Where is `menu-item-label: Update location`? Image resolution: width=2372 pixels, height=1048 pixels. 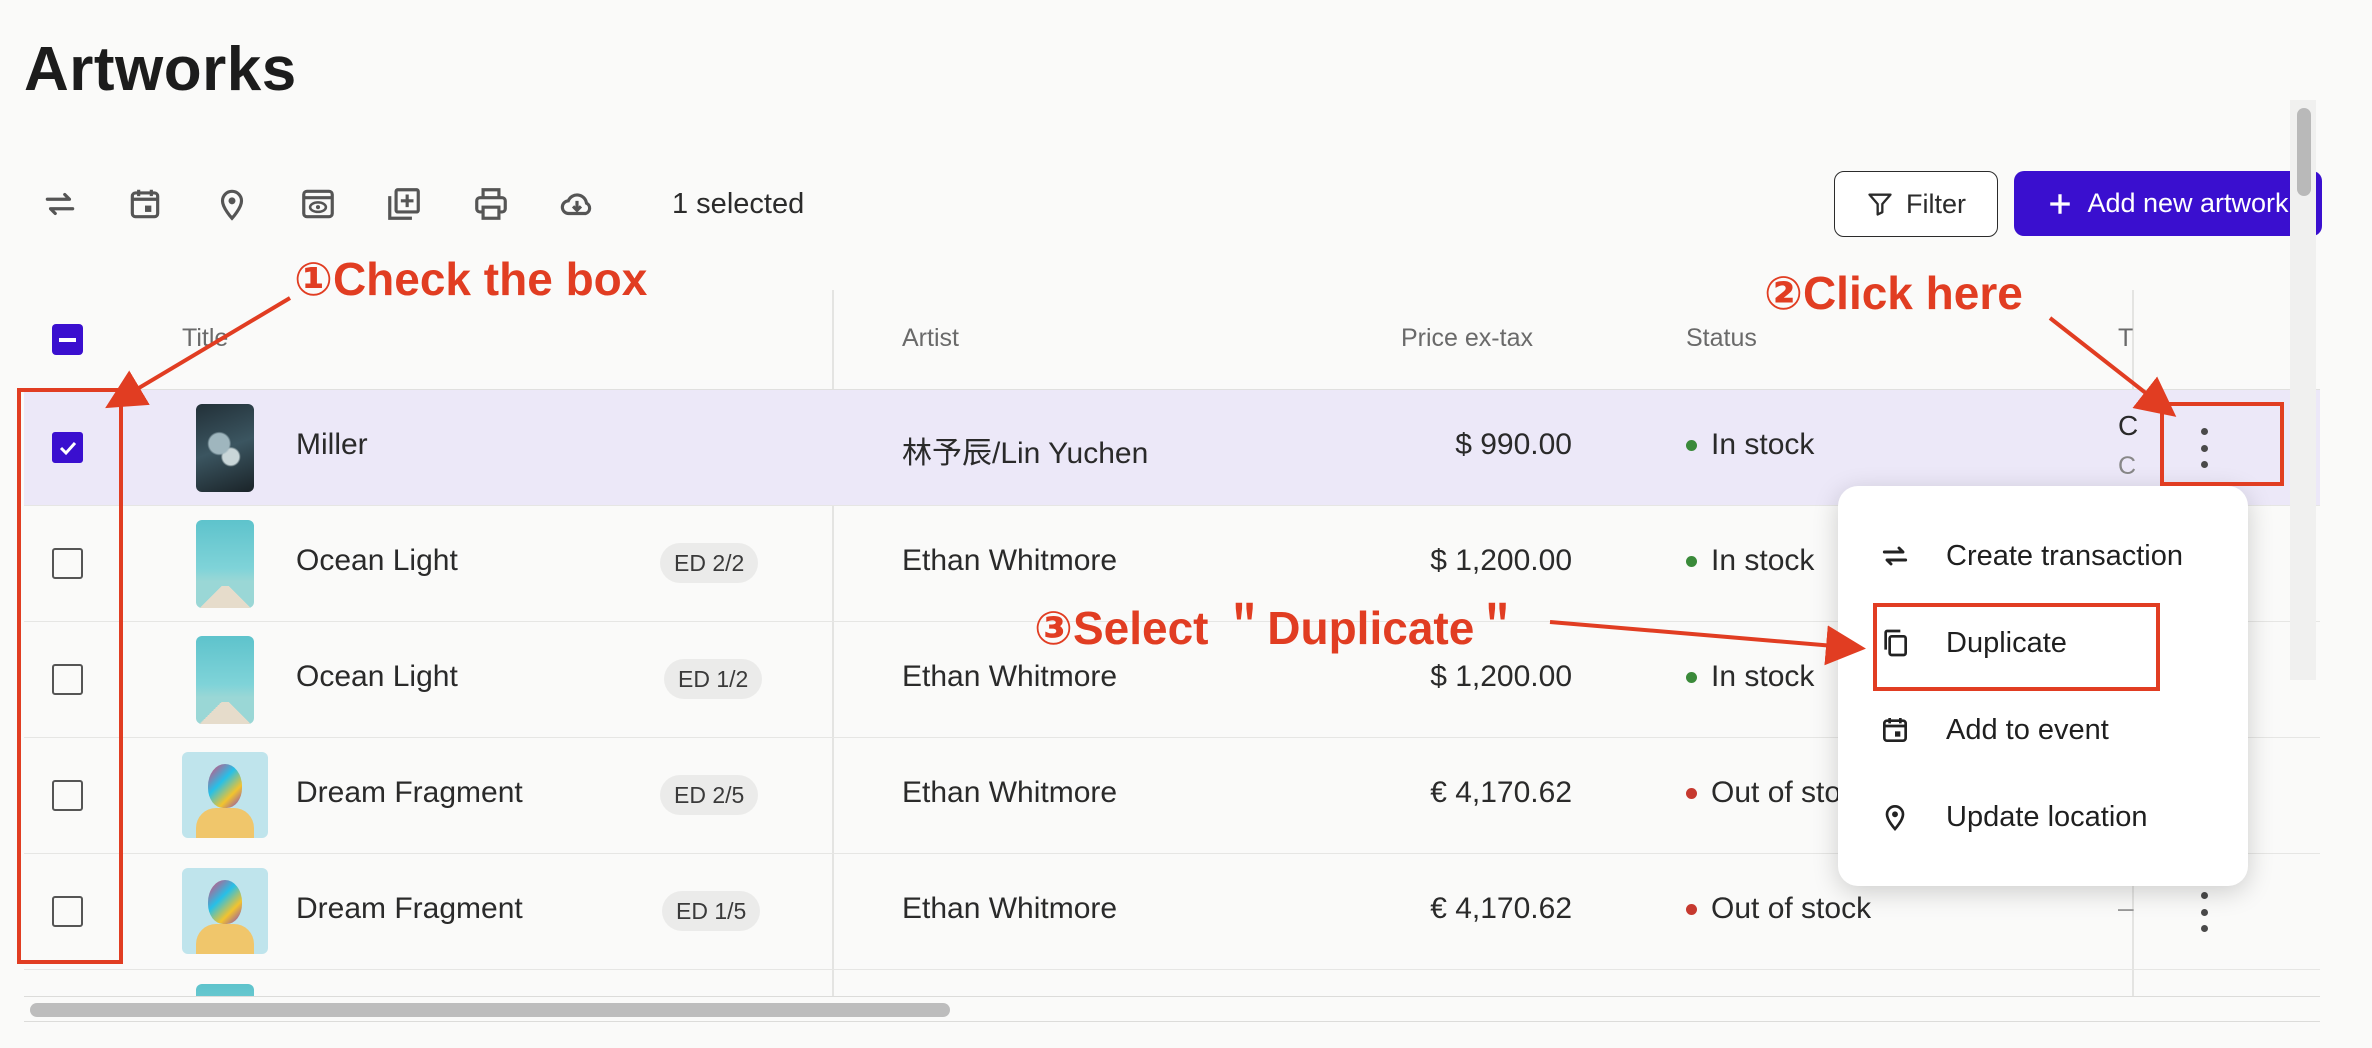
menu-item-label: Update location is located at coordinates (2047, 816).